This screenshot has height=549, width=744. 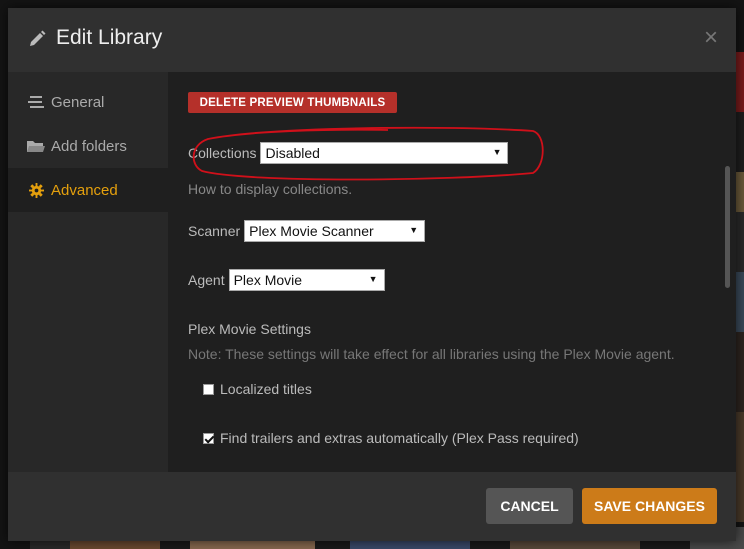 I want to click on localized-titles-option: Localized titles, so click(x=257, y=389).